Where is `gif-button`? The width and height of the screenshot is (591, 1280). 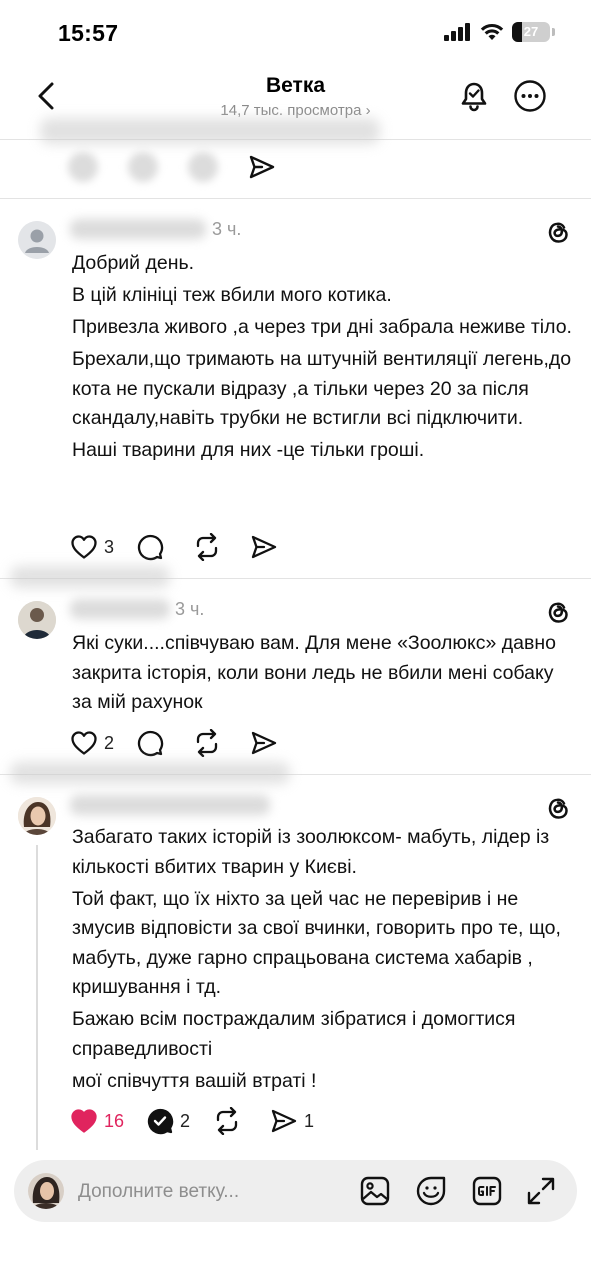 gif-button is located at coordinates (487, 1191).